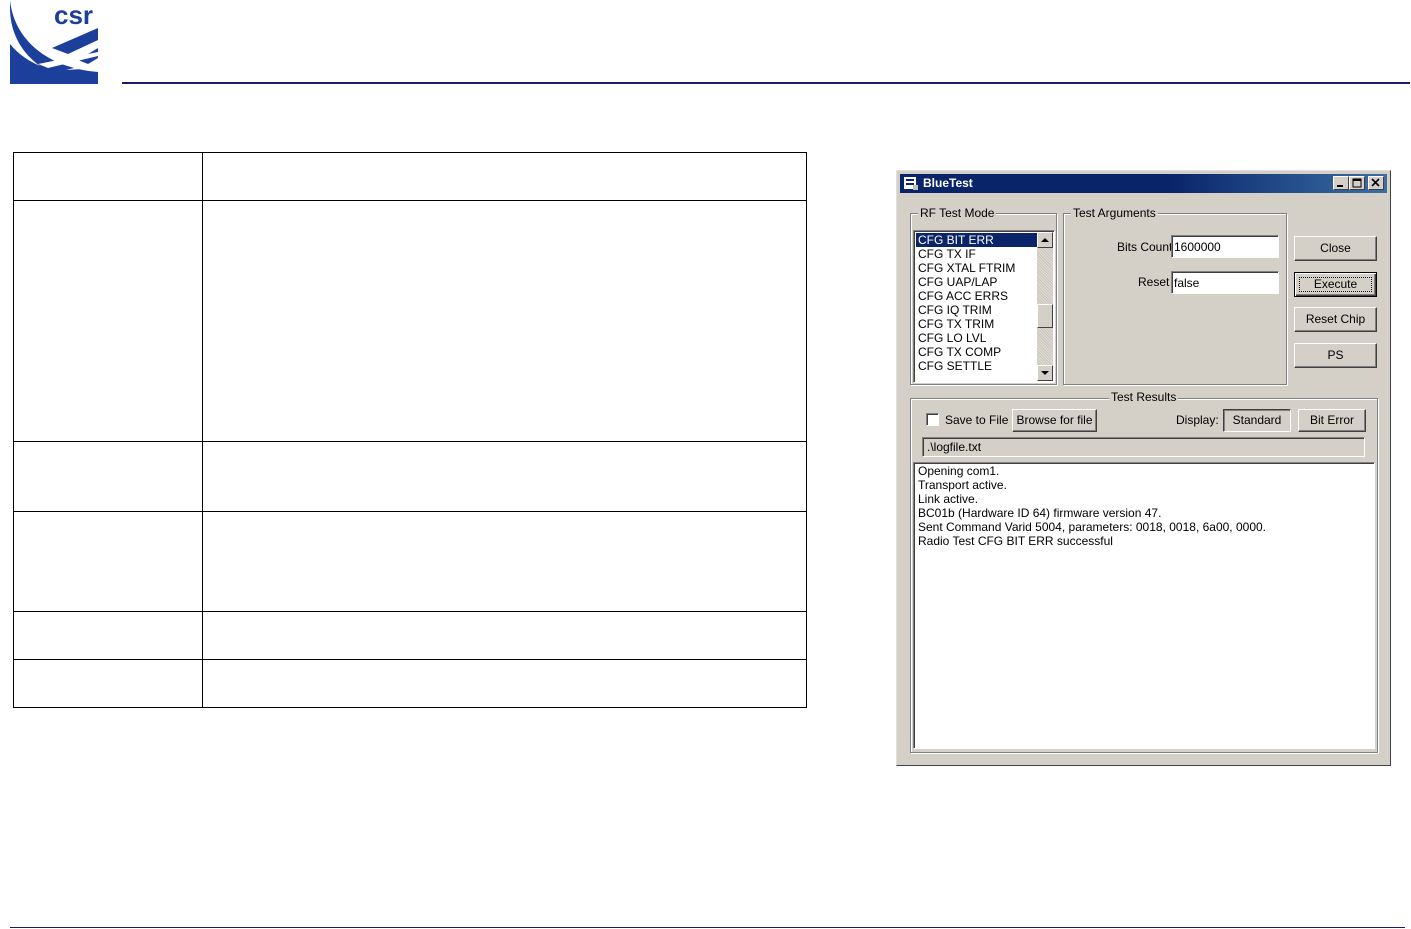 Image resolution: width=1411 pixels, height=929 pixels. I want to click on close-button-label: Close, so click(1335, 248).